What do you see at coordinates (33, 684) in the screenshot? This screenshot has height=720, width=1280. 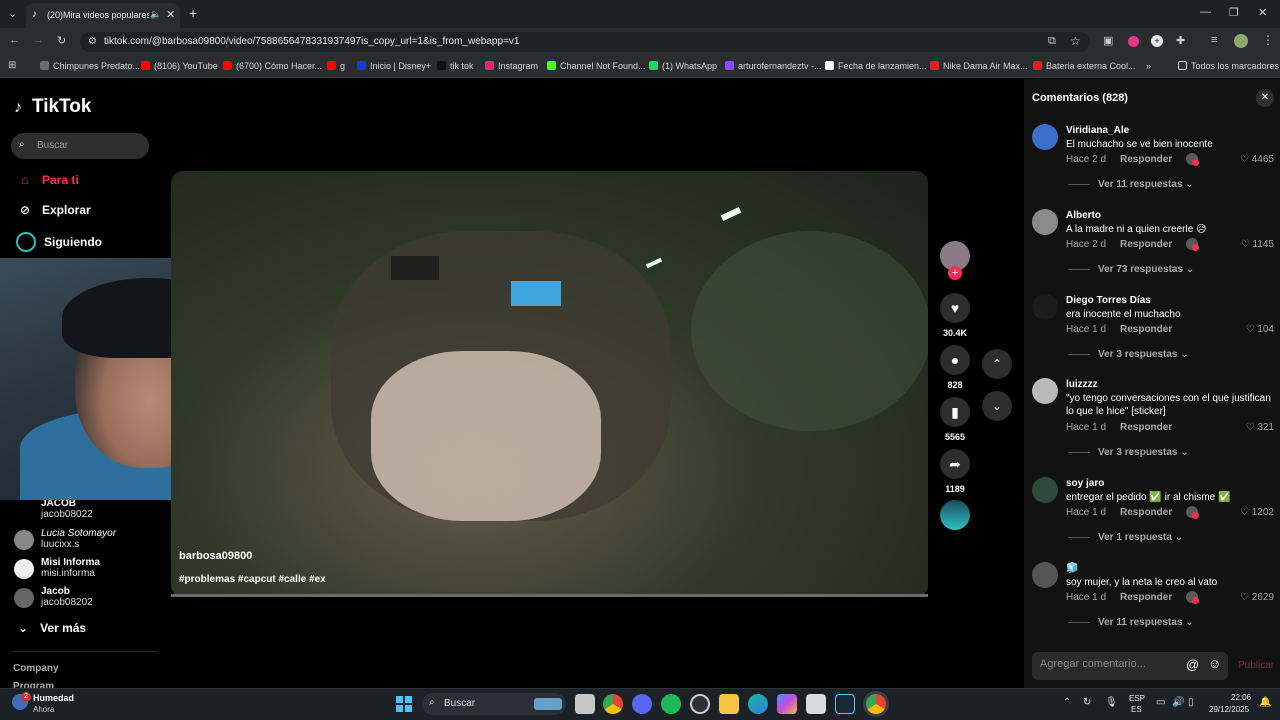 I see `program-link: Program` at bounding box center [33, 684].